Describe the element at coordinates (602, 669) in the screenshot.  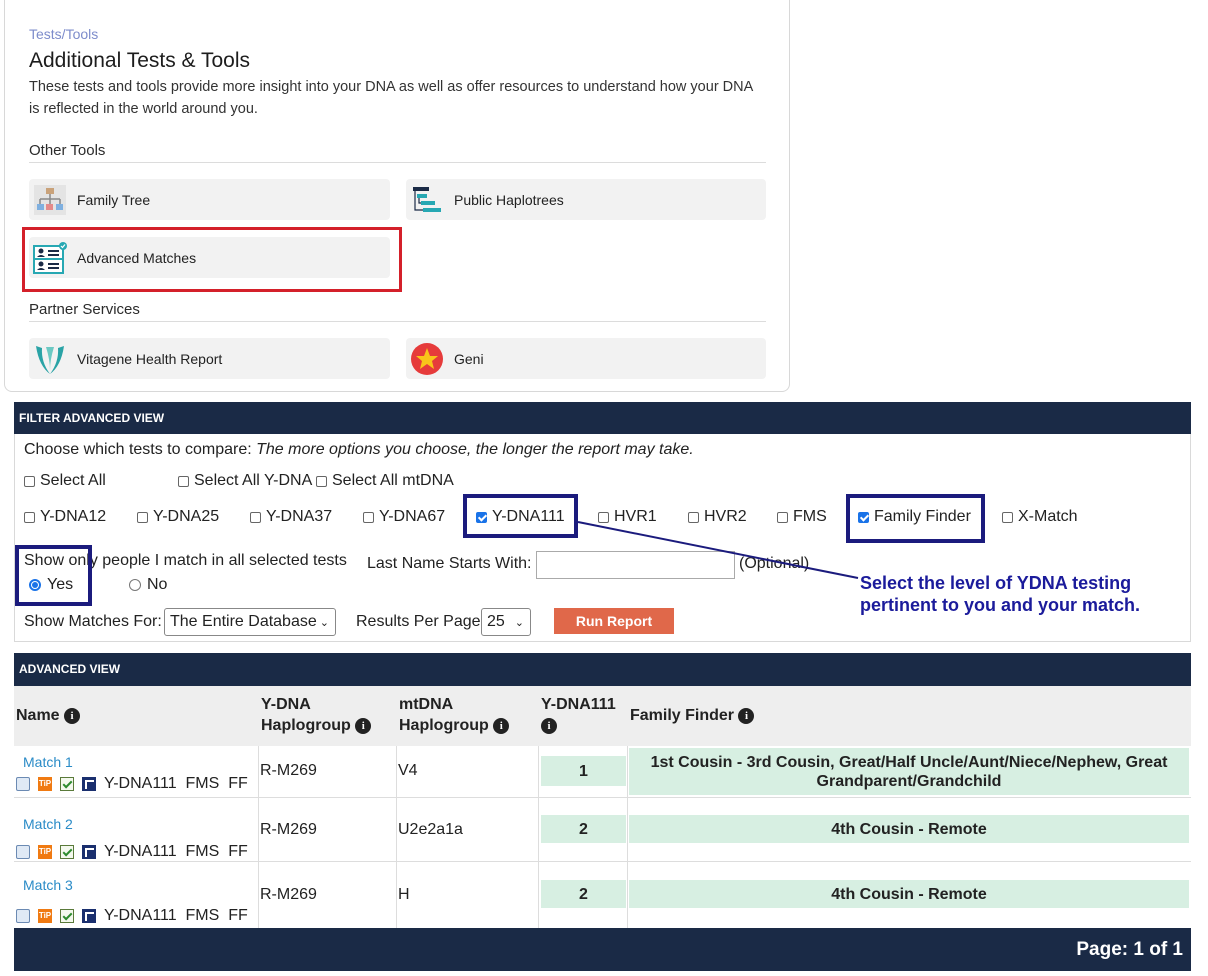
I see `advanced-view-header: ADVANCED VIEW` at that location.